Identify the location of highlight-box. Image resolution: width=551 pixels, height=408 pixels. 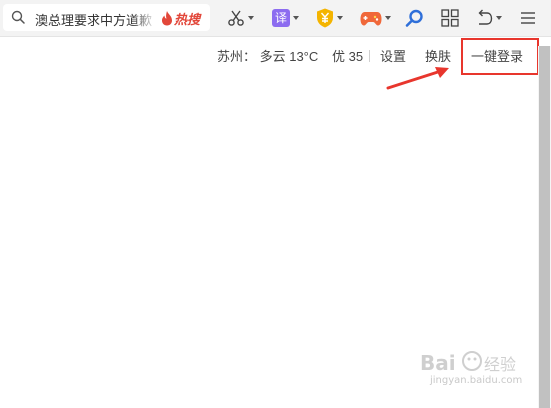
(500, 56).